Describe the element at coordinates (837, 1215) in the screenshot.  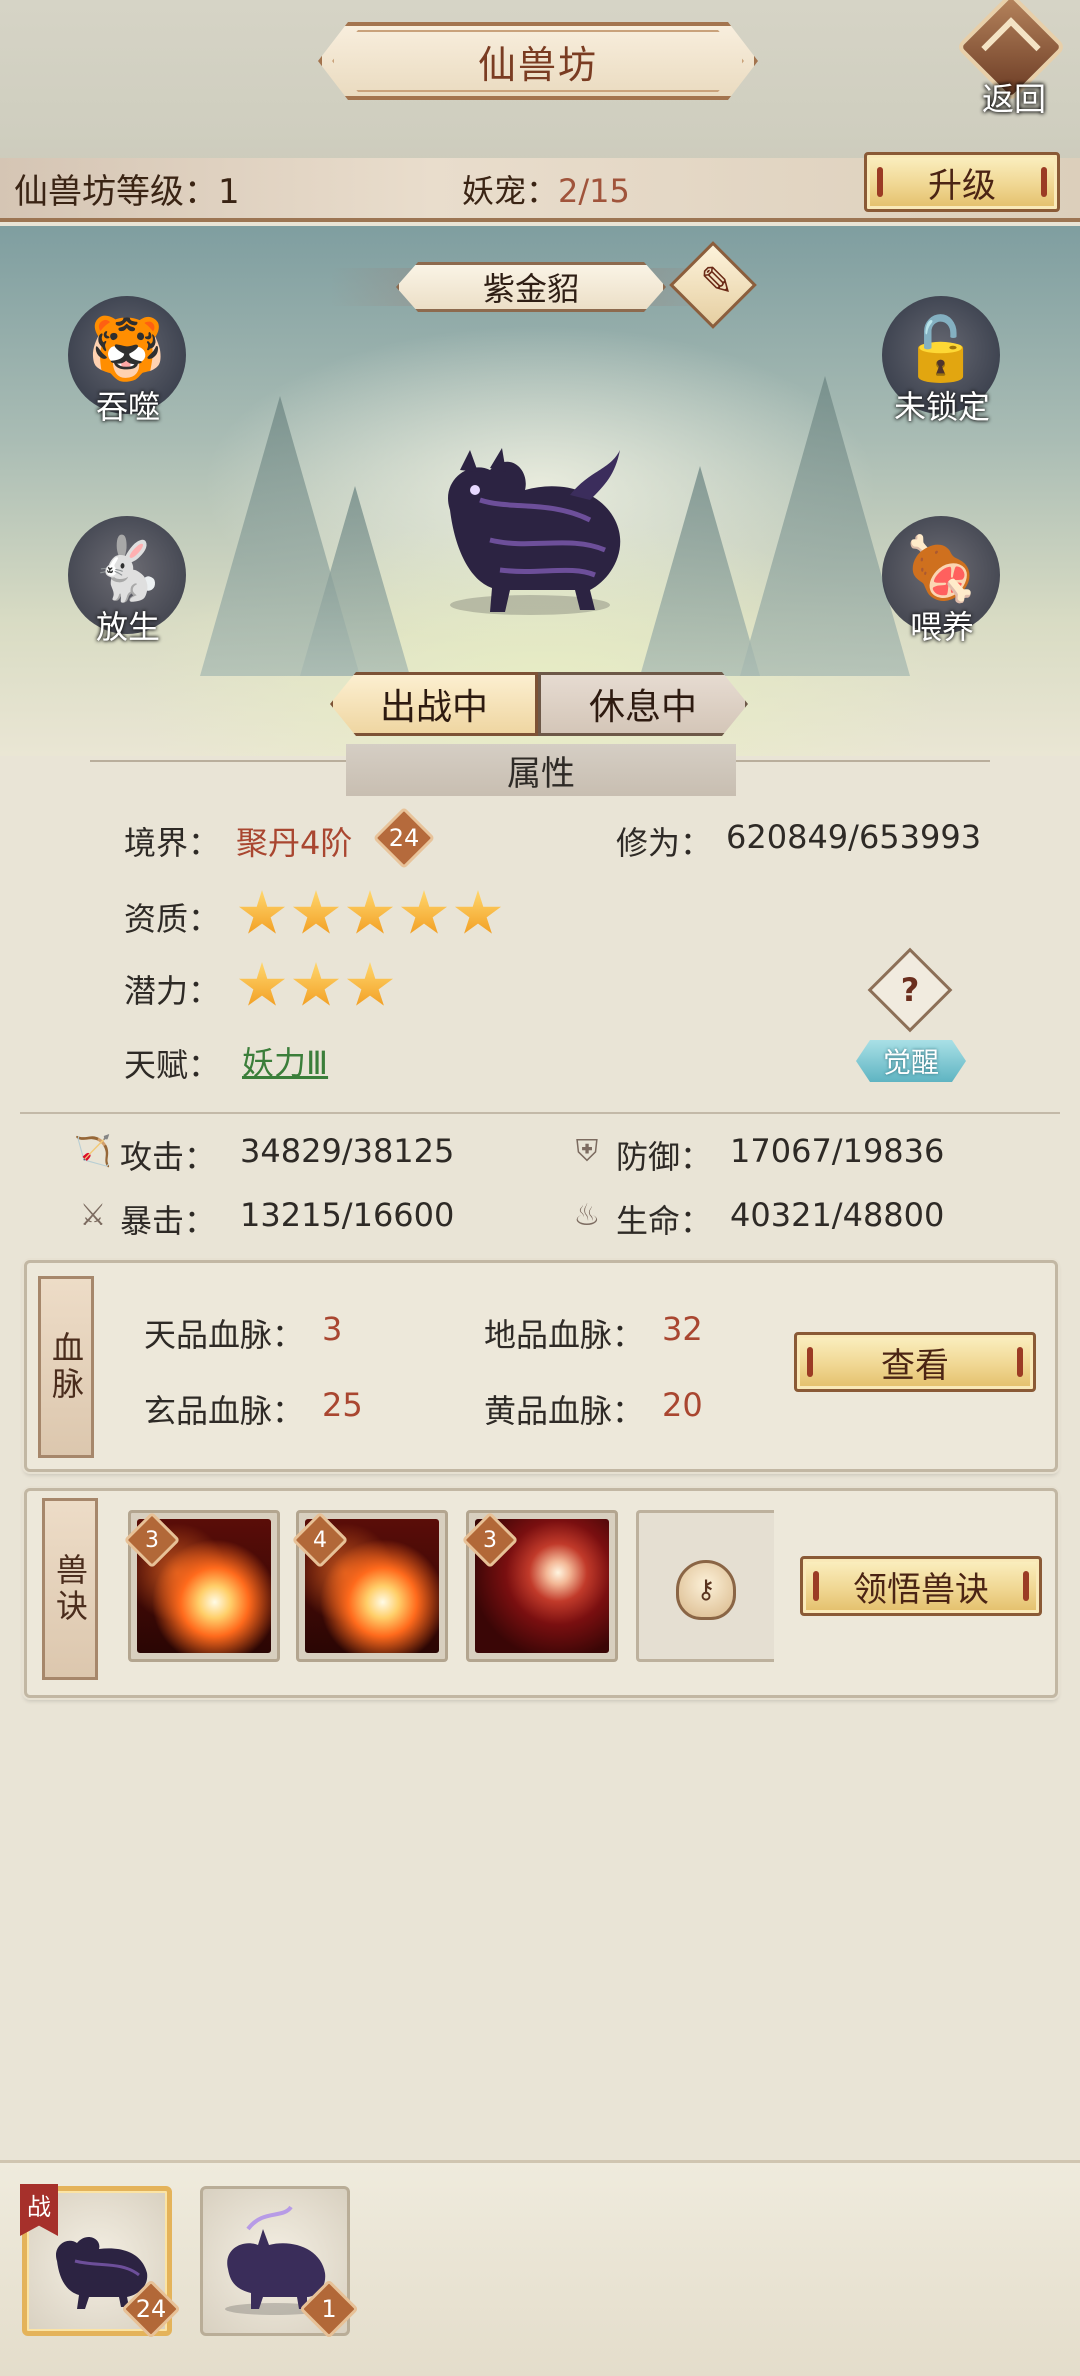
I see `hp-value: 40321/48800` at that location.